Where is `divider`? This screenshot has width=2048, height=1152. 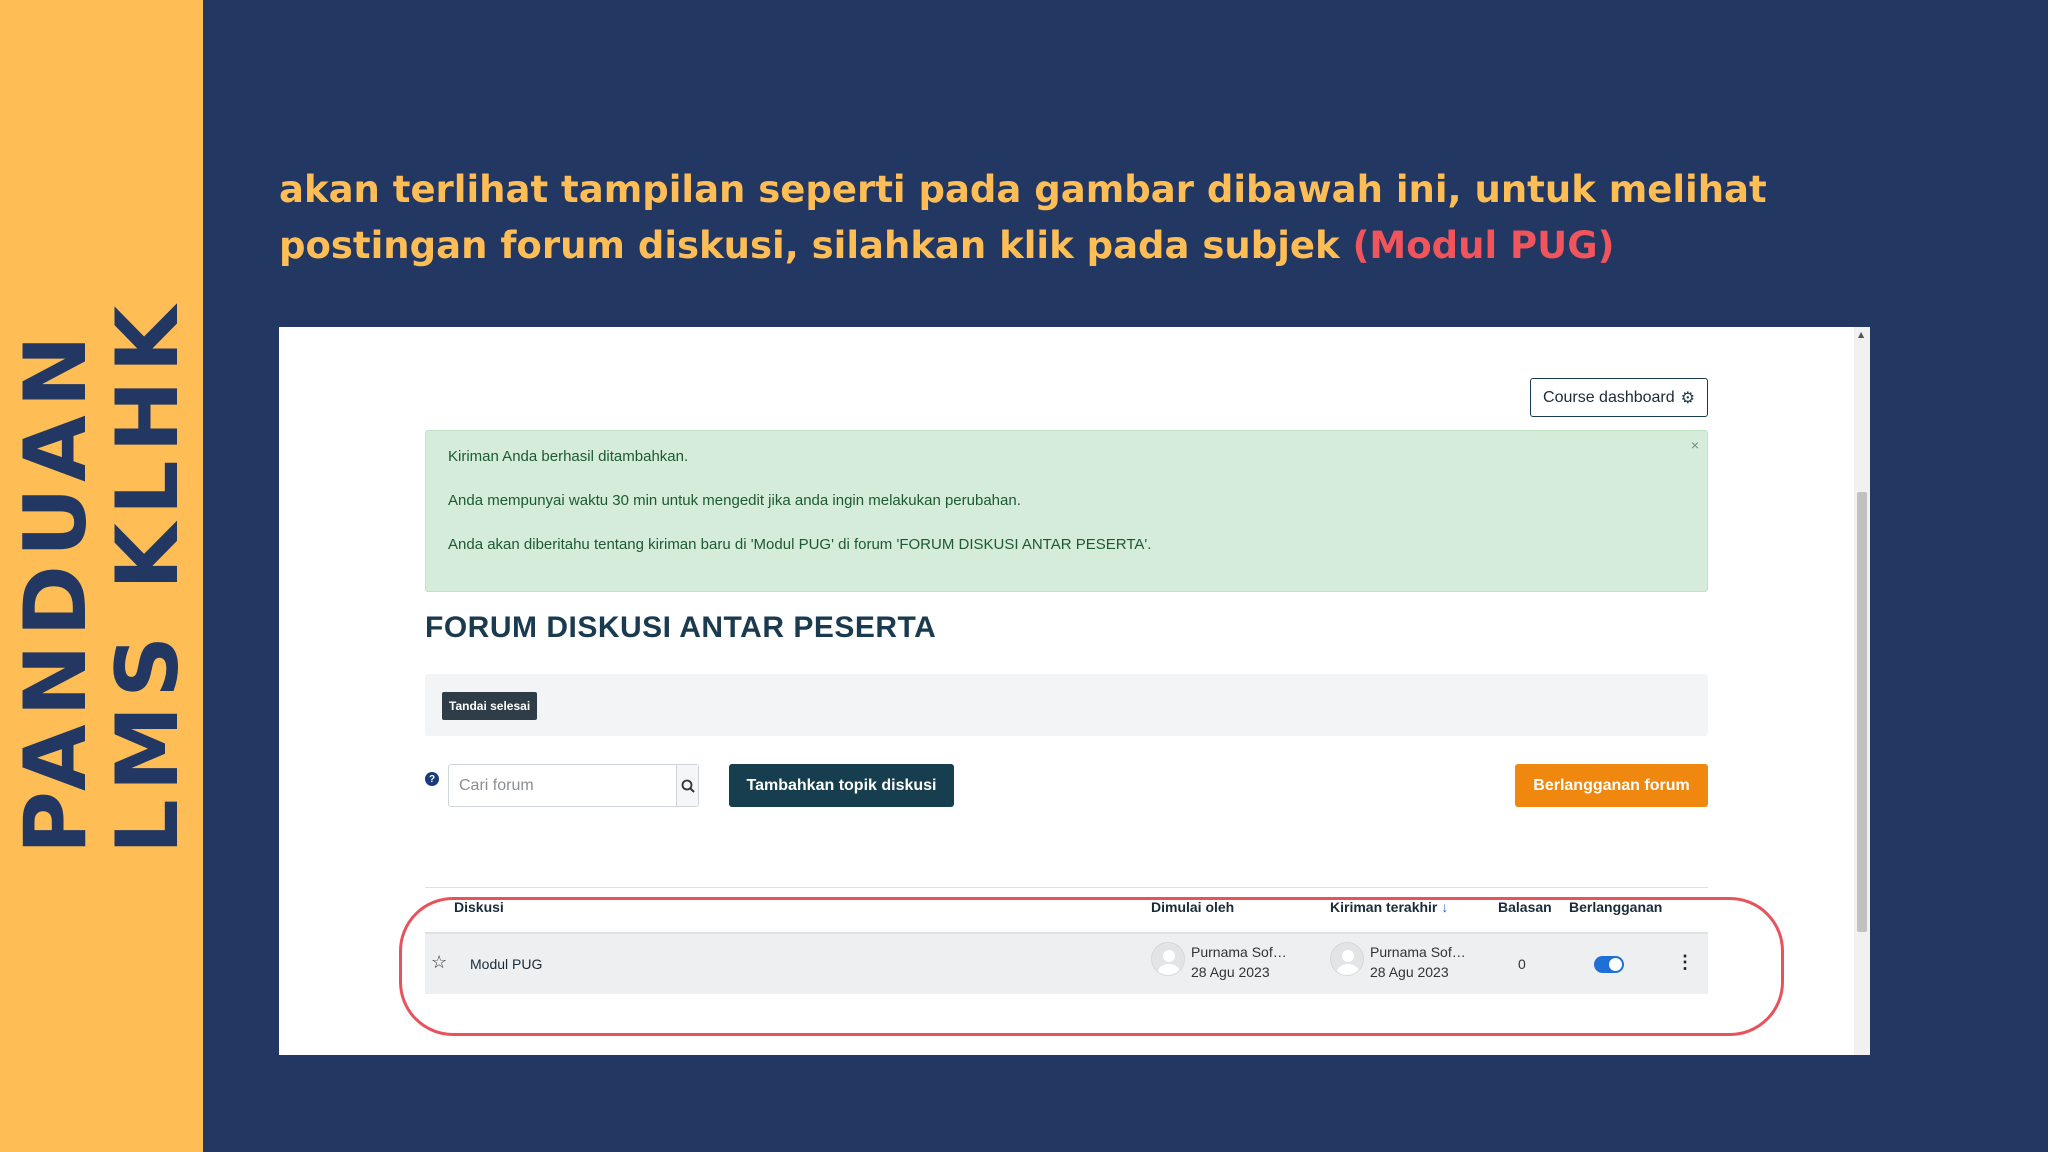
divider is located at coordinates (1066, 887).